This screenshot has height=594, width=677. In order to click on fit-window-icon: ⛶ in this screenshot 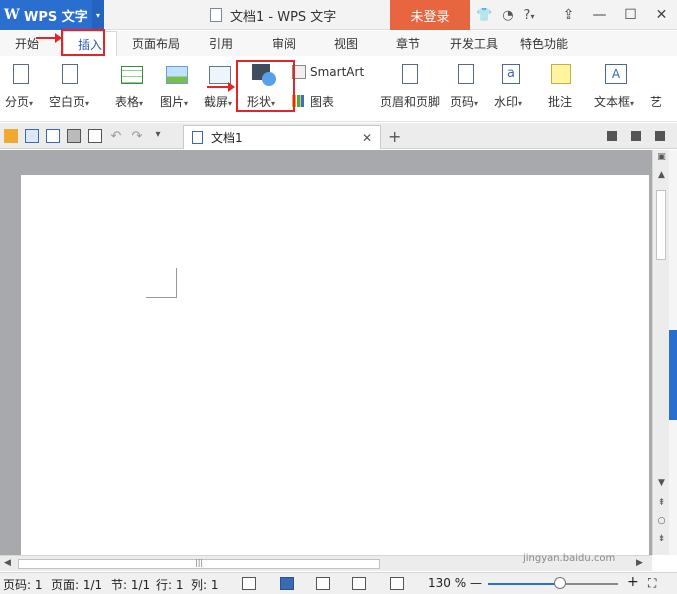, I will do `click(652, 583)`.